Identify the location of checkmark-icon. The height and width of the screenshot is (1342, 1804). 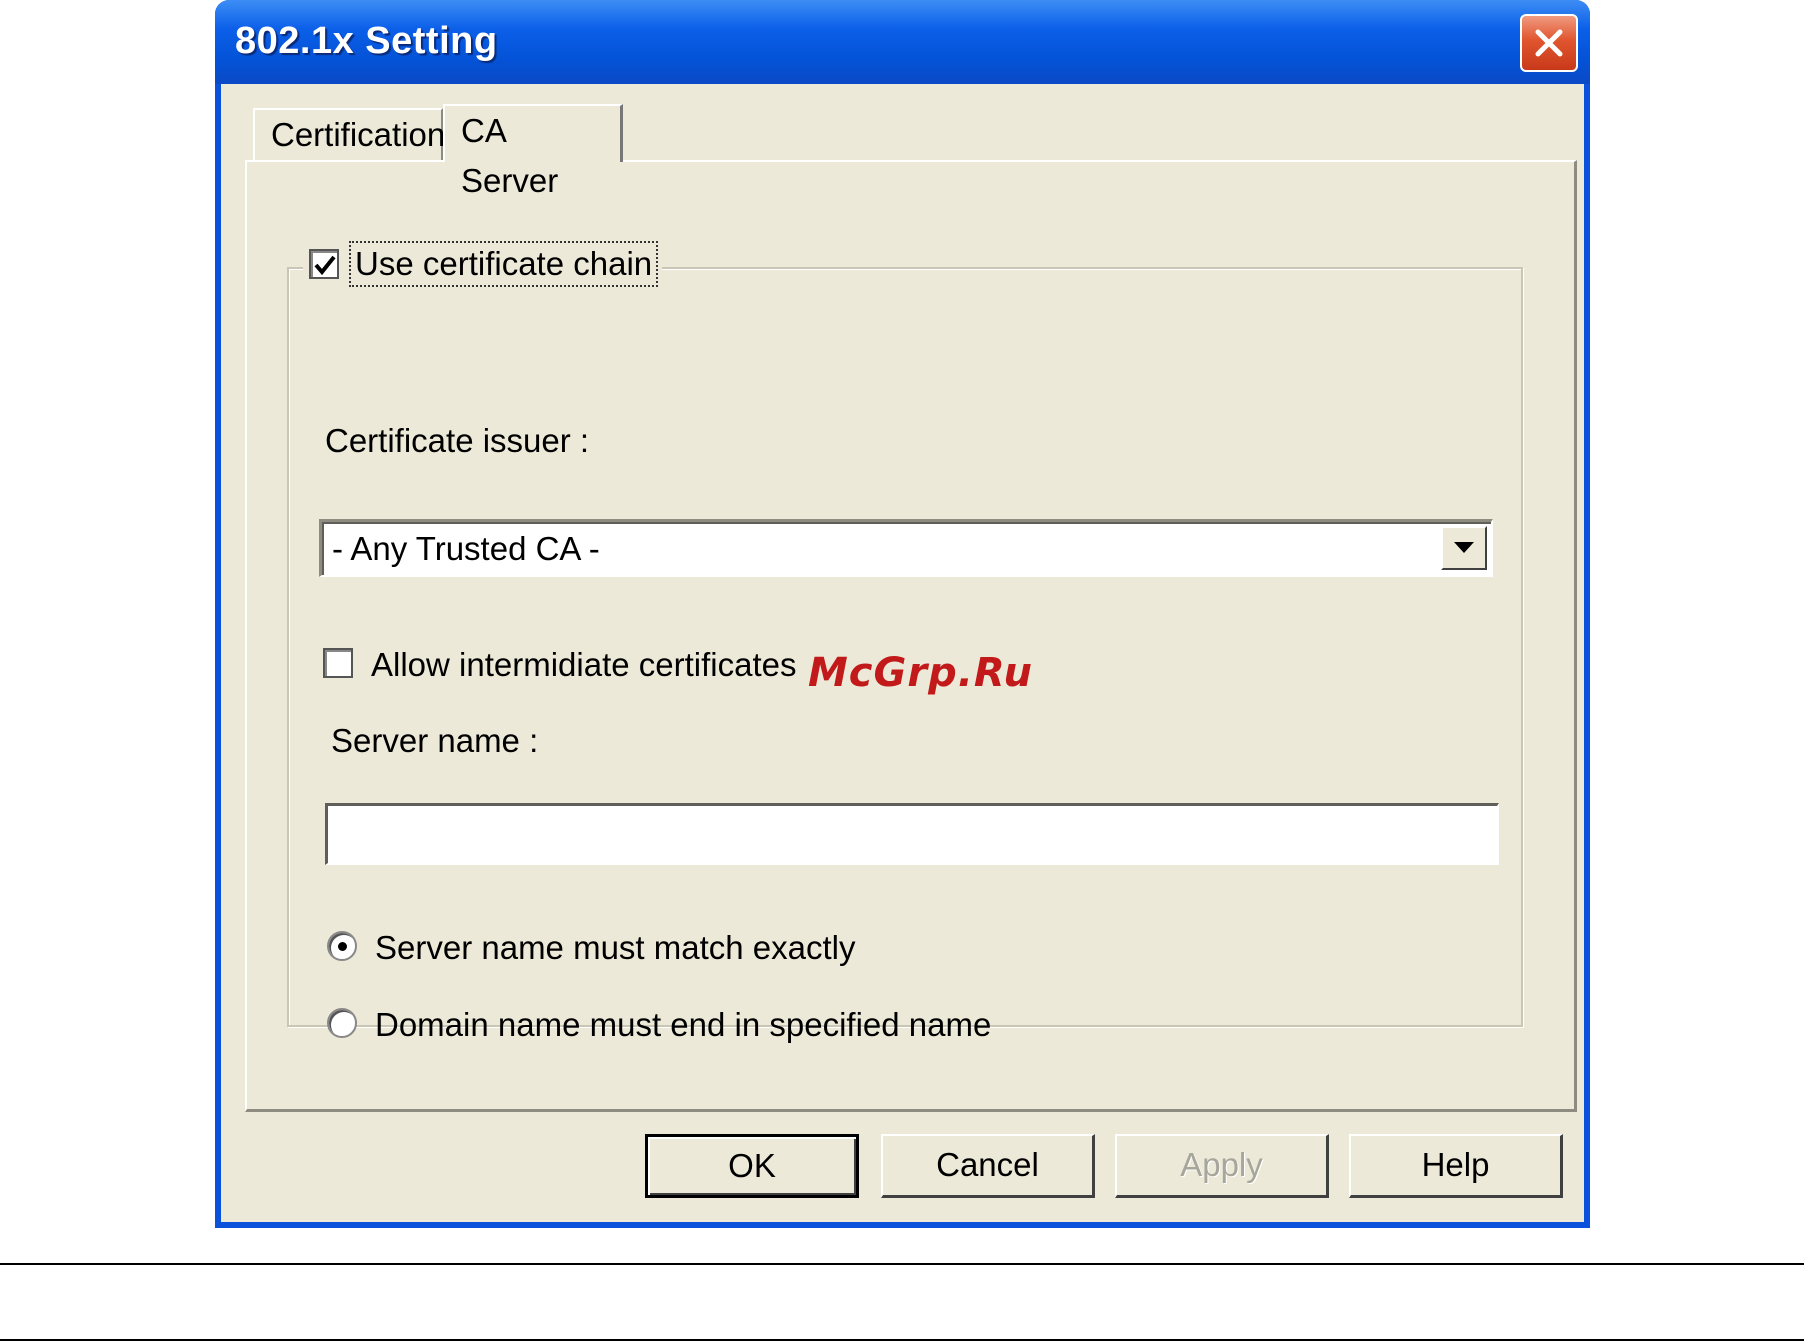
(325, 265).